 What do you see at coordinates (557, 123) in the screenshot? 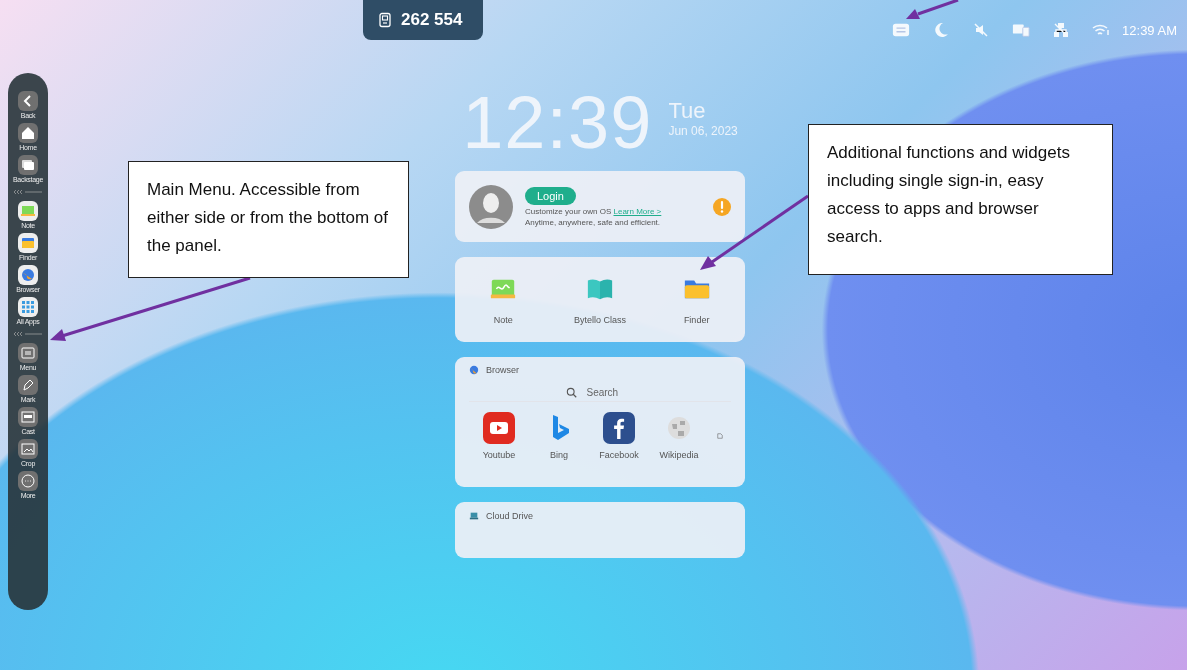
I see `clock-time: 12:39` at bounding box center [557, 123].